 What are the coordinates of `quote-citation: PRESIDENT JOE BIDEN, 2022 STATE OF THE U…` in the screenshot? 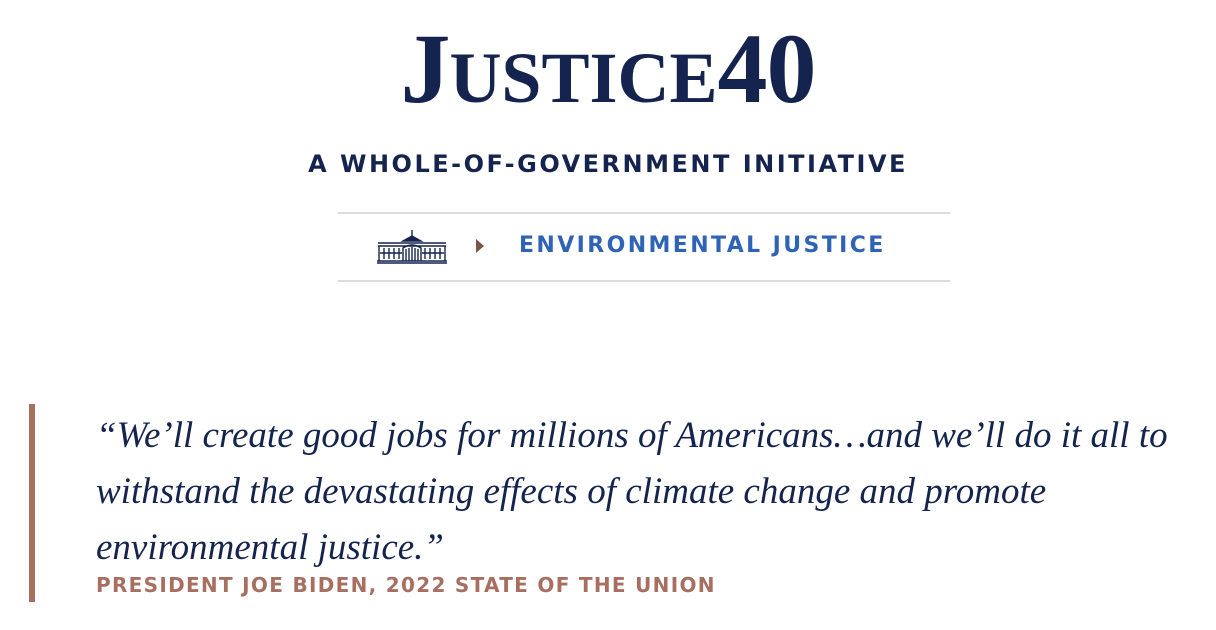 It's located at (406, 585).